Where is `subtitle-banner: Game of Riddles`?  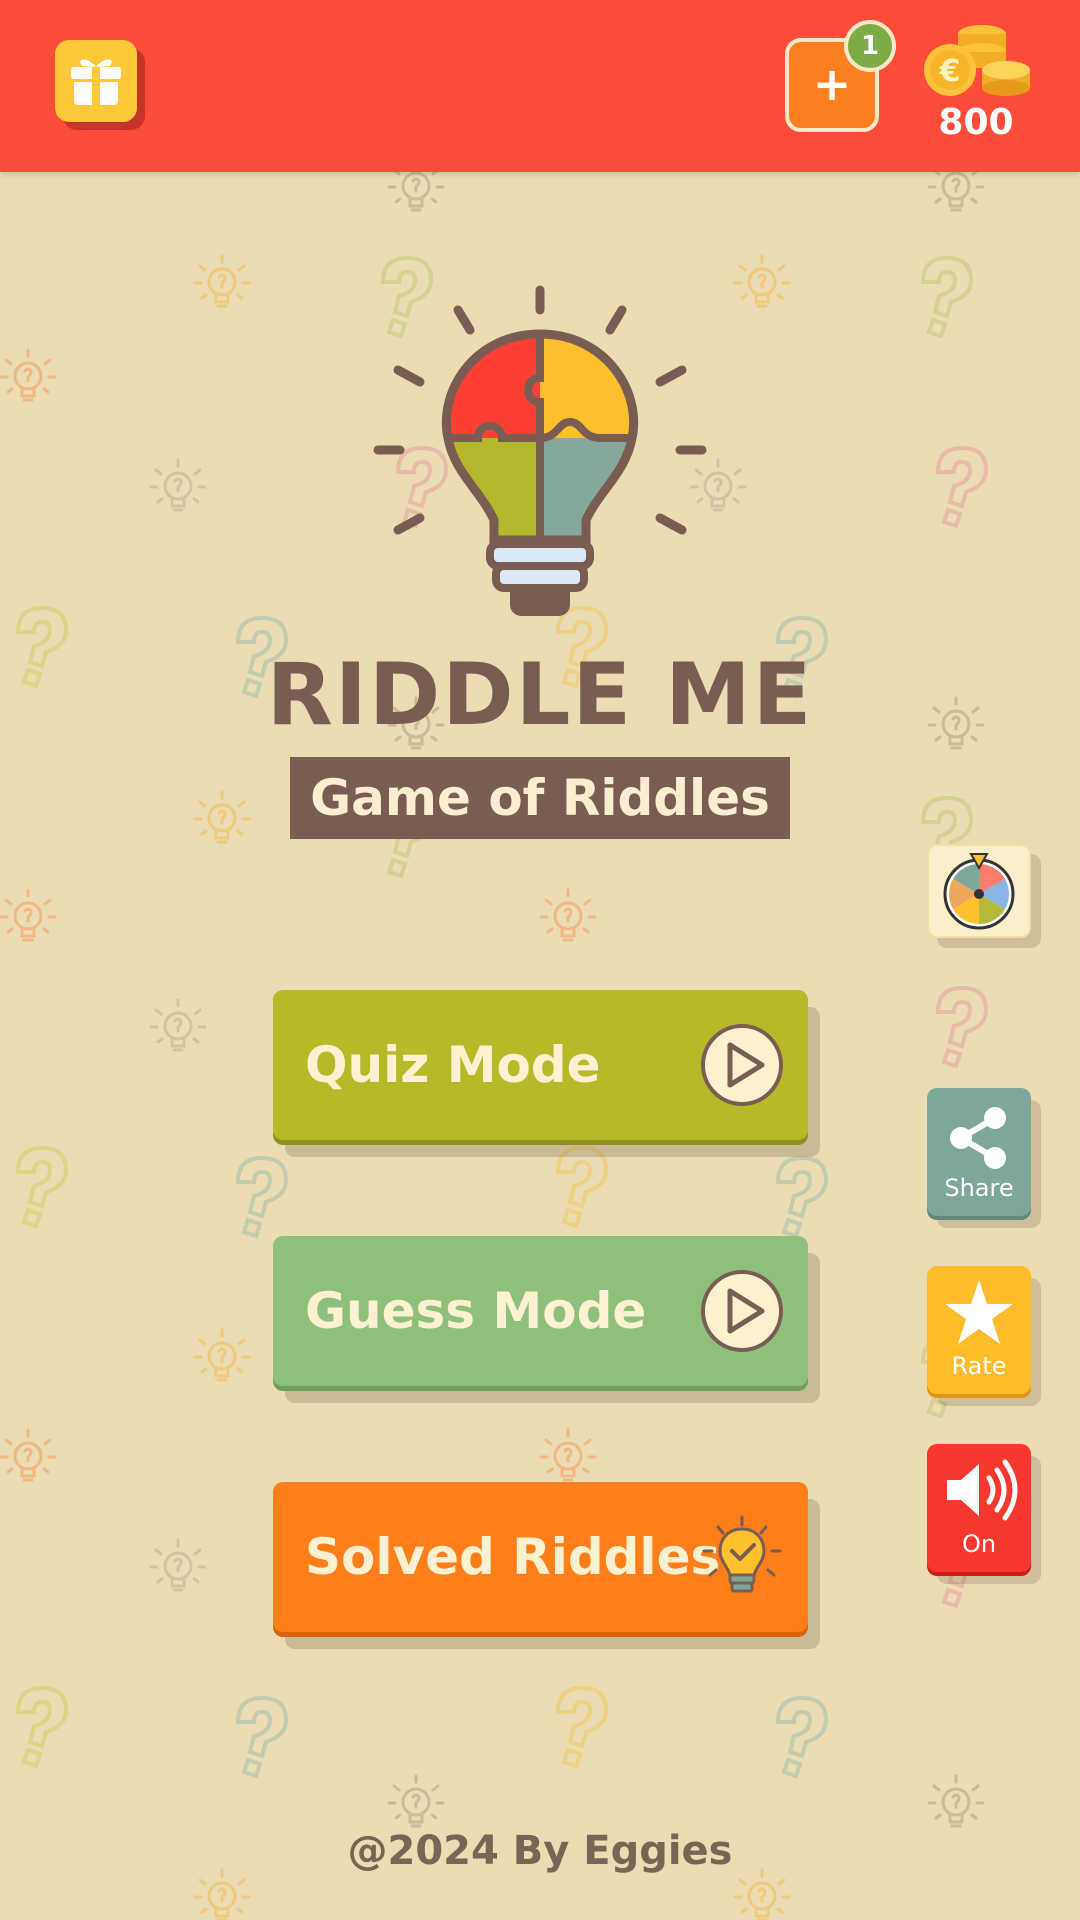 subtitle-banner: Game of Riddles is located at coordinates (540, 798).